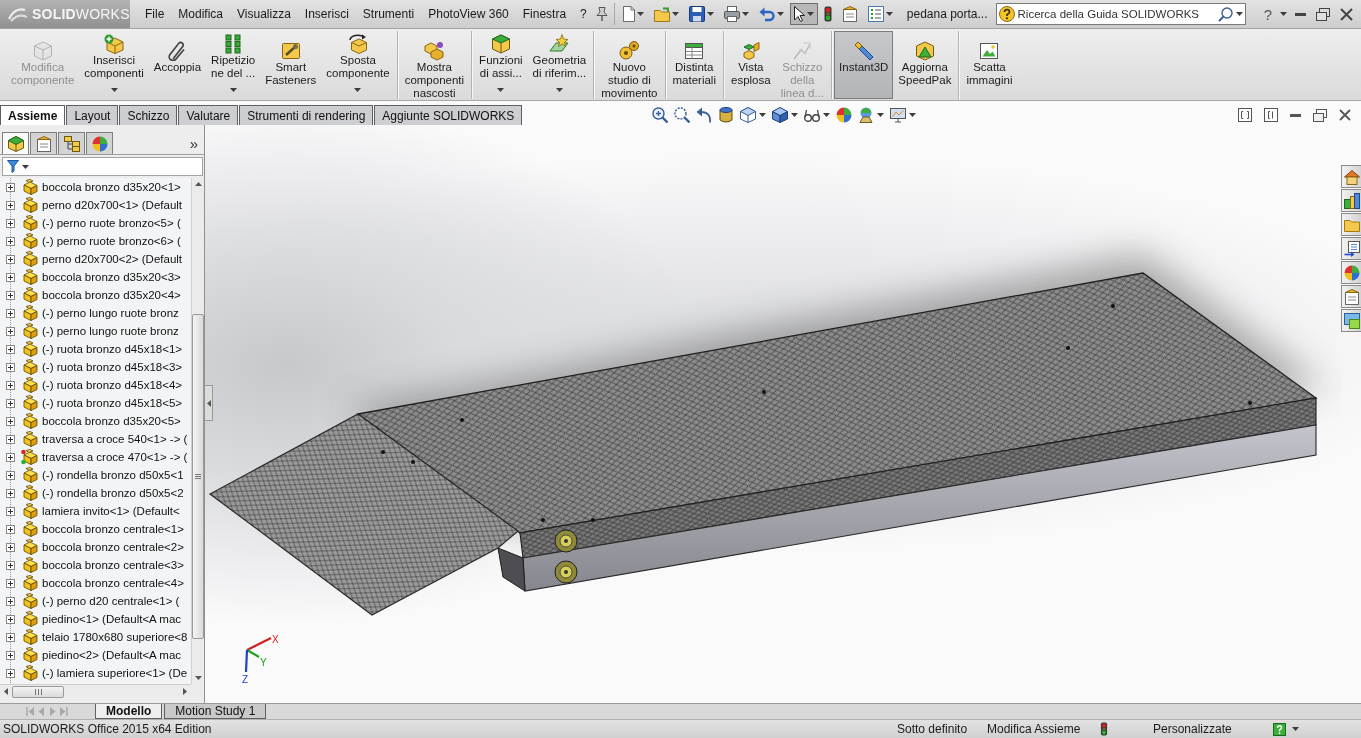 Image resolution: width=1361 pixels, height=738 pixels. What do you see at coordinates (15, 143) in the screenshot?
I see `feature-manager-tab` at bounding box center [15, 143].